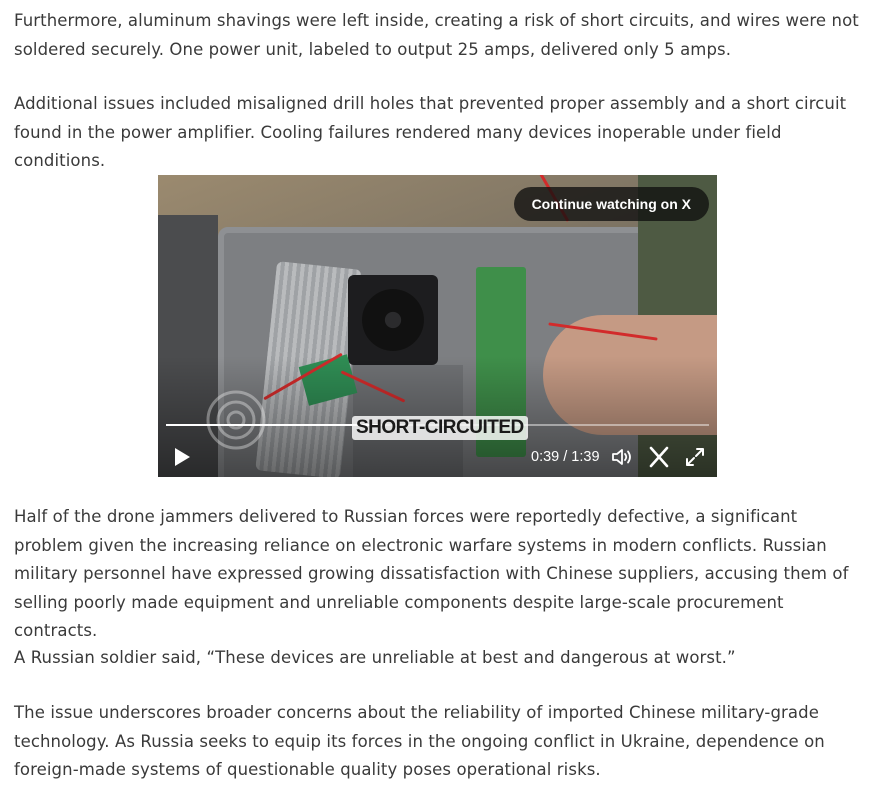  What do you see at coordinates (611, 204) in the screenshot?
I see `continue-watching-button: Continue watching on X` at bounding box center [611, 204].